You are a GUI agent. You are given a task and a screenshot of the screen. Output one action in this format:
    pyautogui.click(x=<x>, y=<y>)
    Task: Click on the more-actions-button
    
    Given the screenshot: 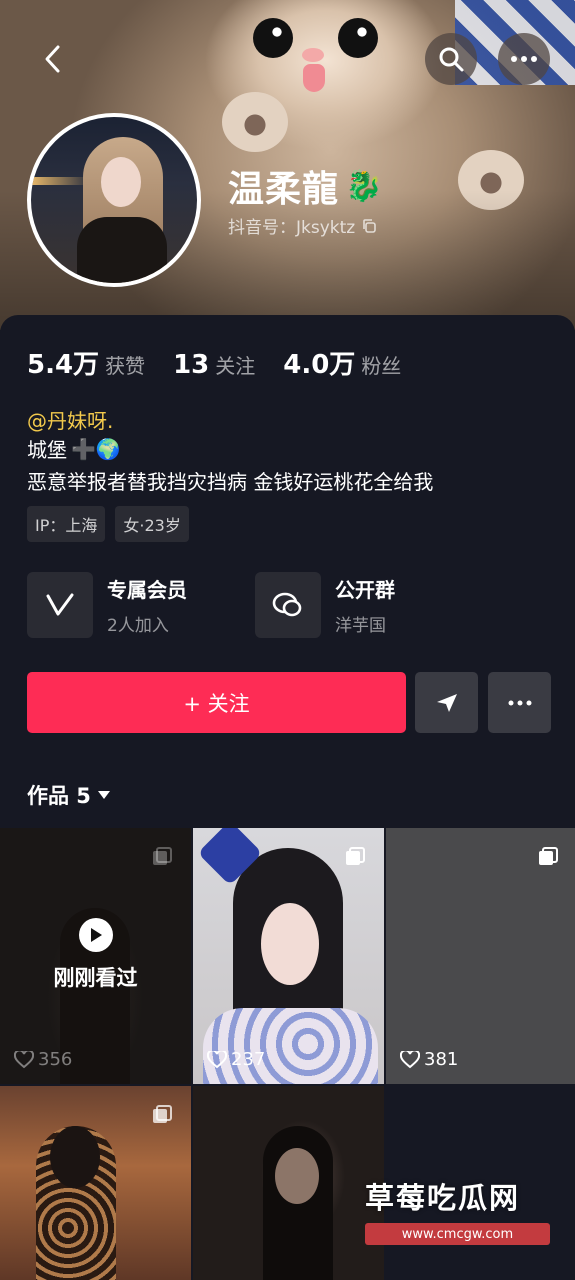 What is the action you would take?
    pyautogui.click(x=519, y=702)
    